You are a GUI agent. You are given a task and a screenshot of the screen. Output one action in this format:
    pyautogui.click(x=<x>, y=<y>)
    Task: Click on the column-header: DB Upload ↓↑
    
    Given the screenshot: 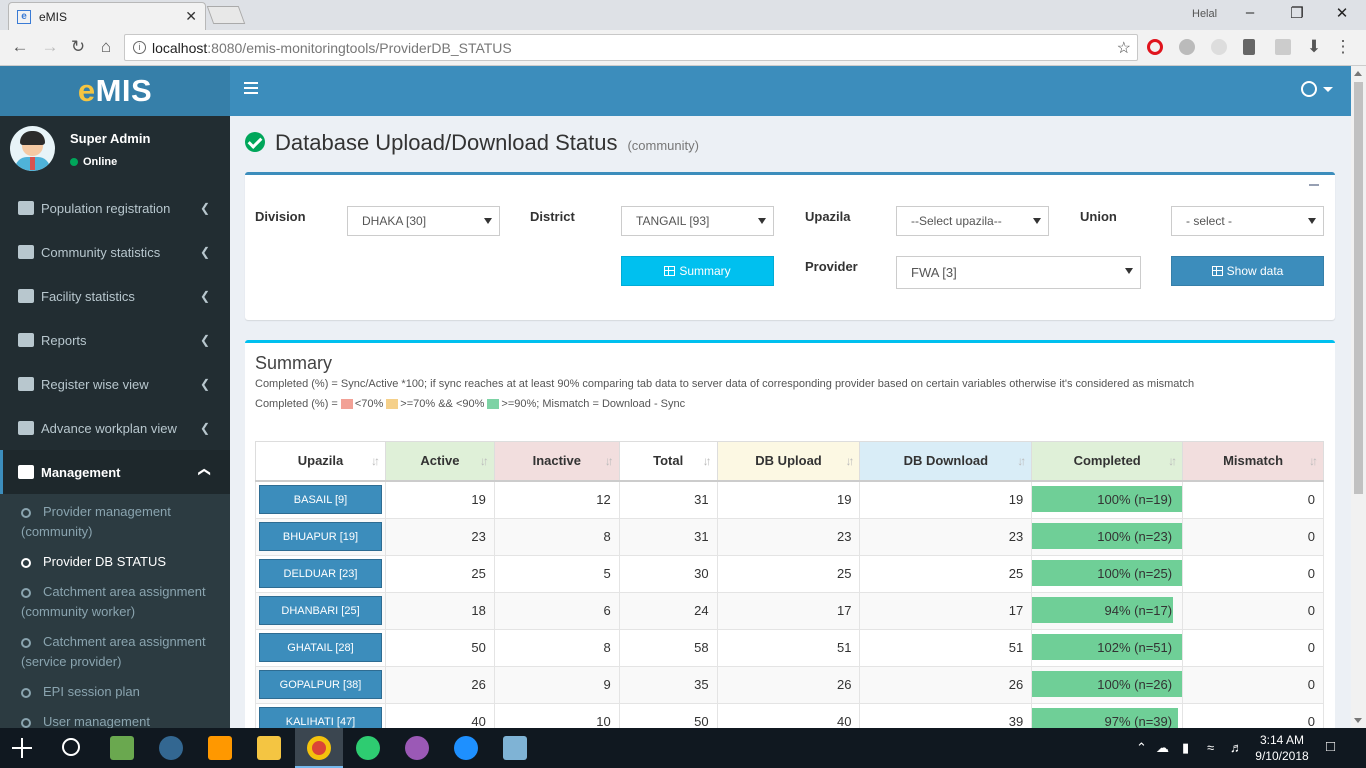 What is the action you would take?
    pyautogui.click(x=788, y=461)
    